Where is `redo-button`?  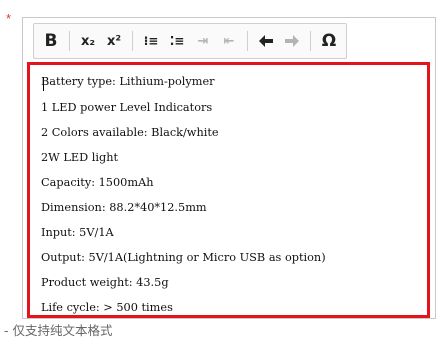
redo-button is located at coordinates (292, 41).